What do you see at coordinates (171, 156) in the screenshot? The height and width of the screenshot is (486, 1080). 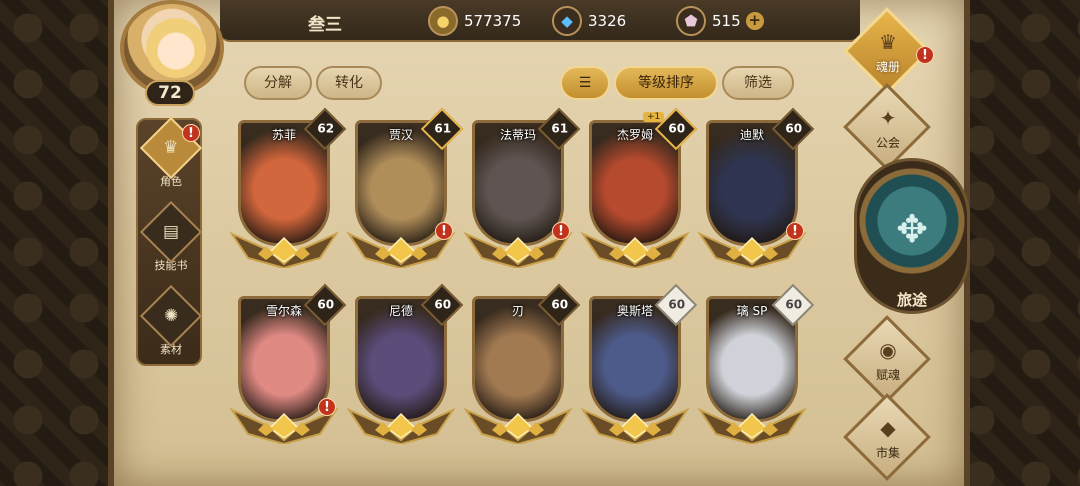 I see `left-menu-item-role: ♛ 角色 !` at bounding box center [171, 156].